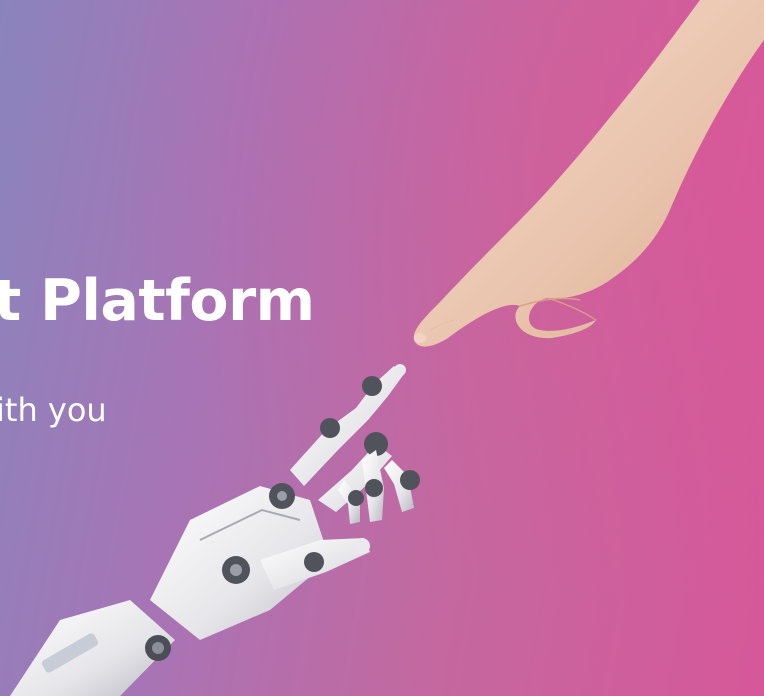 This screenshot has width=764, height=696. Describe the element at coordinates (157, 301) in the screenshot. I see `hero-headline: t Platform` at that location.